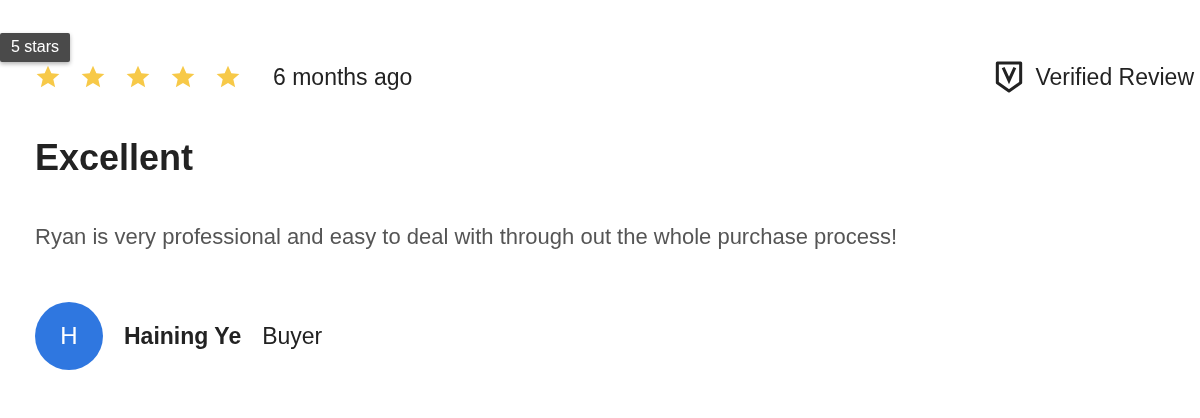 Image resolution: width=1200 pixels, height=418 pixels. I want to click on author-role: Buyer, so click(292, 336).